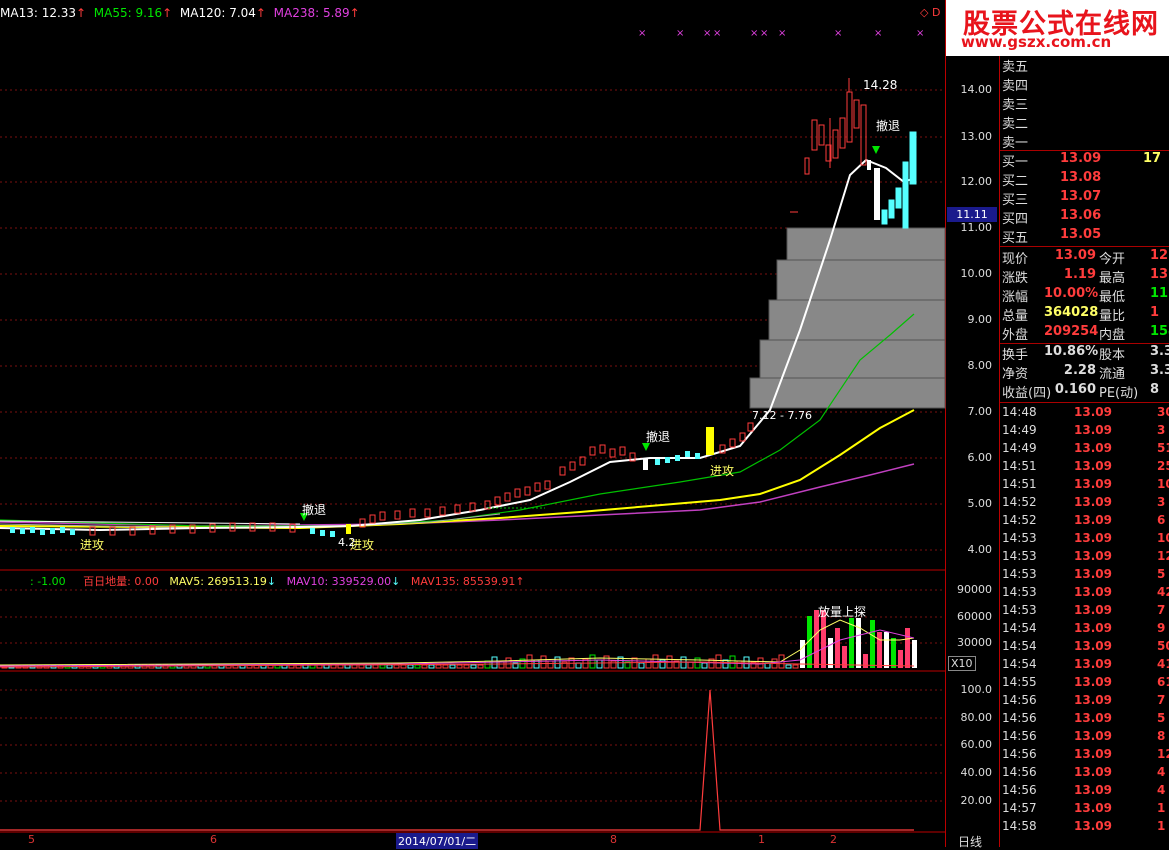  What do you see at coordinates (1084, 314) in the screenshot?
I see `quote-row: 总量 364028 量比 1` at bounding box center [1084, 314].